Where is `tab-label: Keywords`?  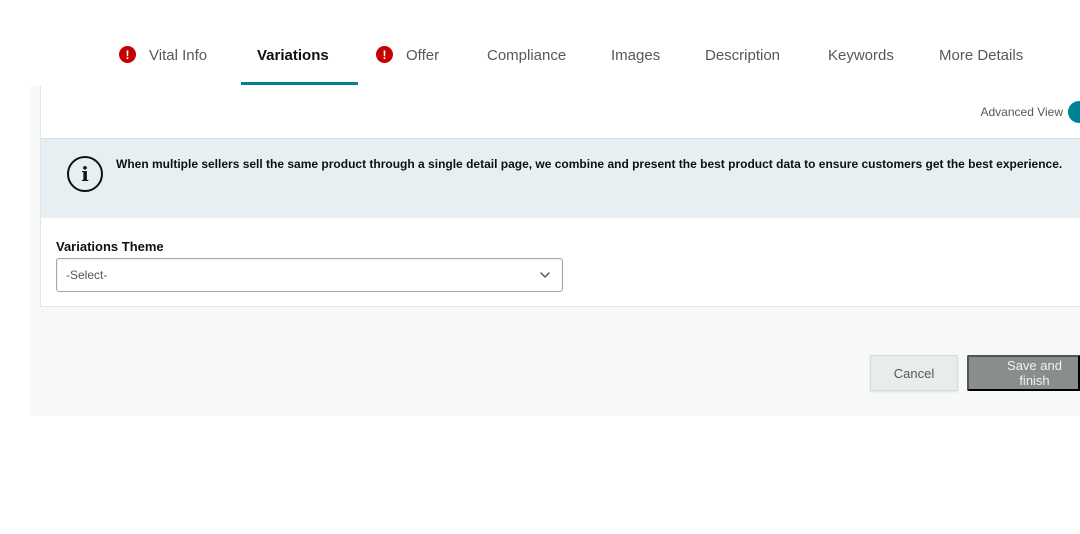 tab-label: Keywords is located at coordinates (861, 55).